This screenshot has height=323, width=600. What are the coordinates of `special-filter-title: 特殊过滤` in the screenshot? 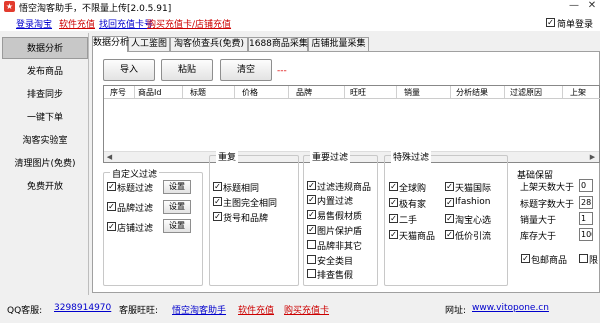 It's located at (411, 156).